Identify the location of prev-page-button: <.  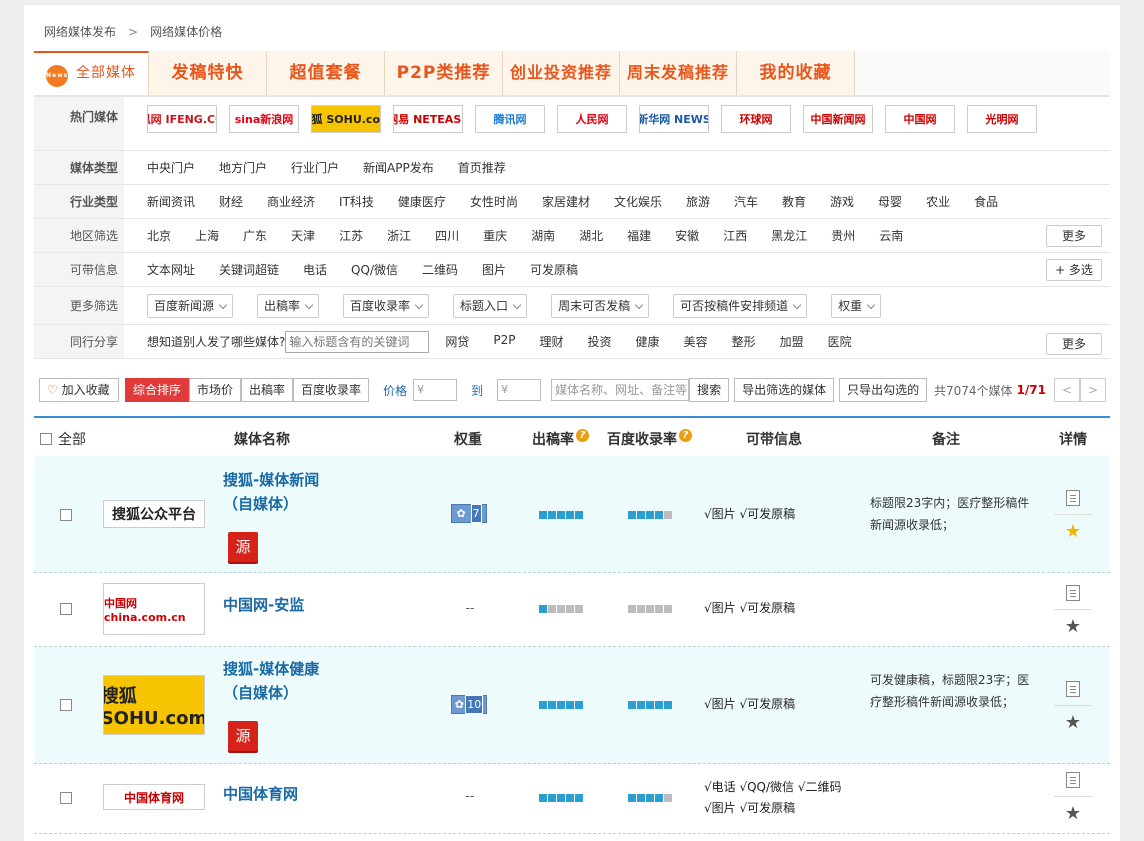
(1067, 390).